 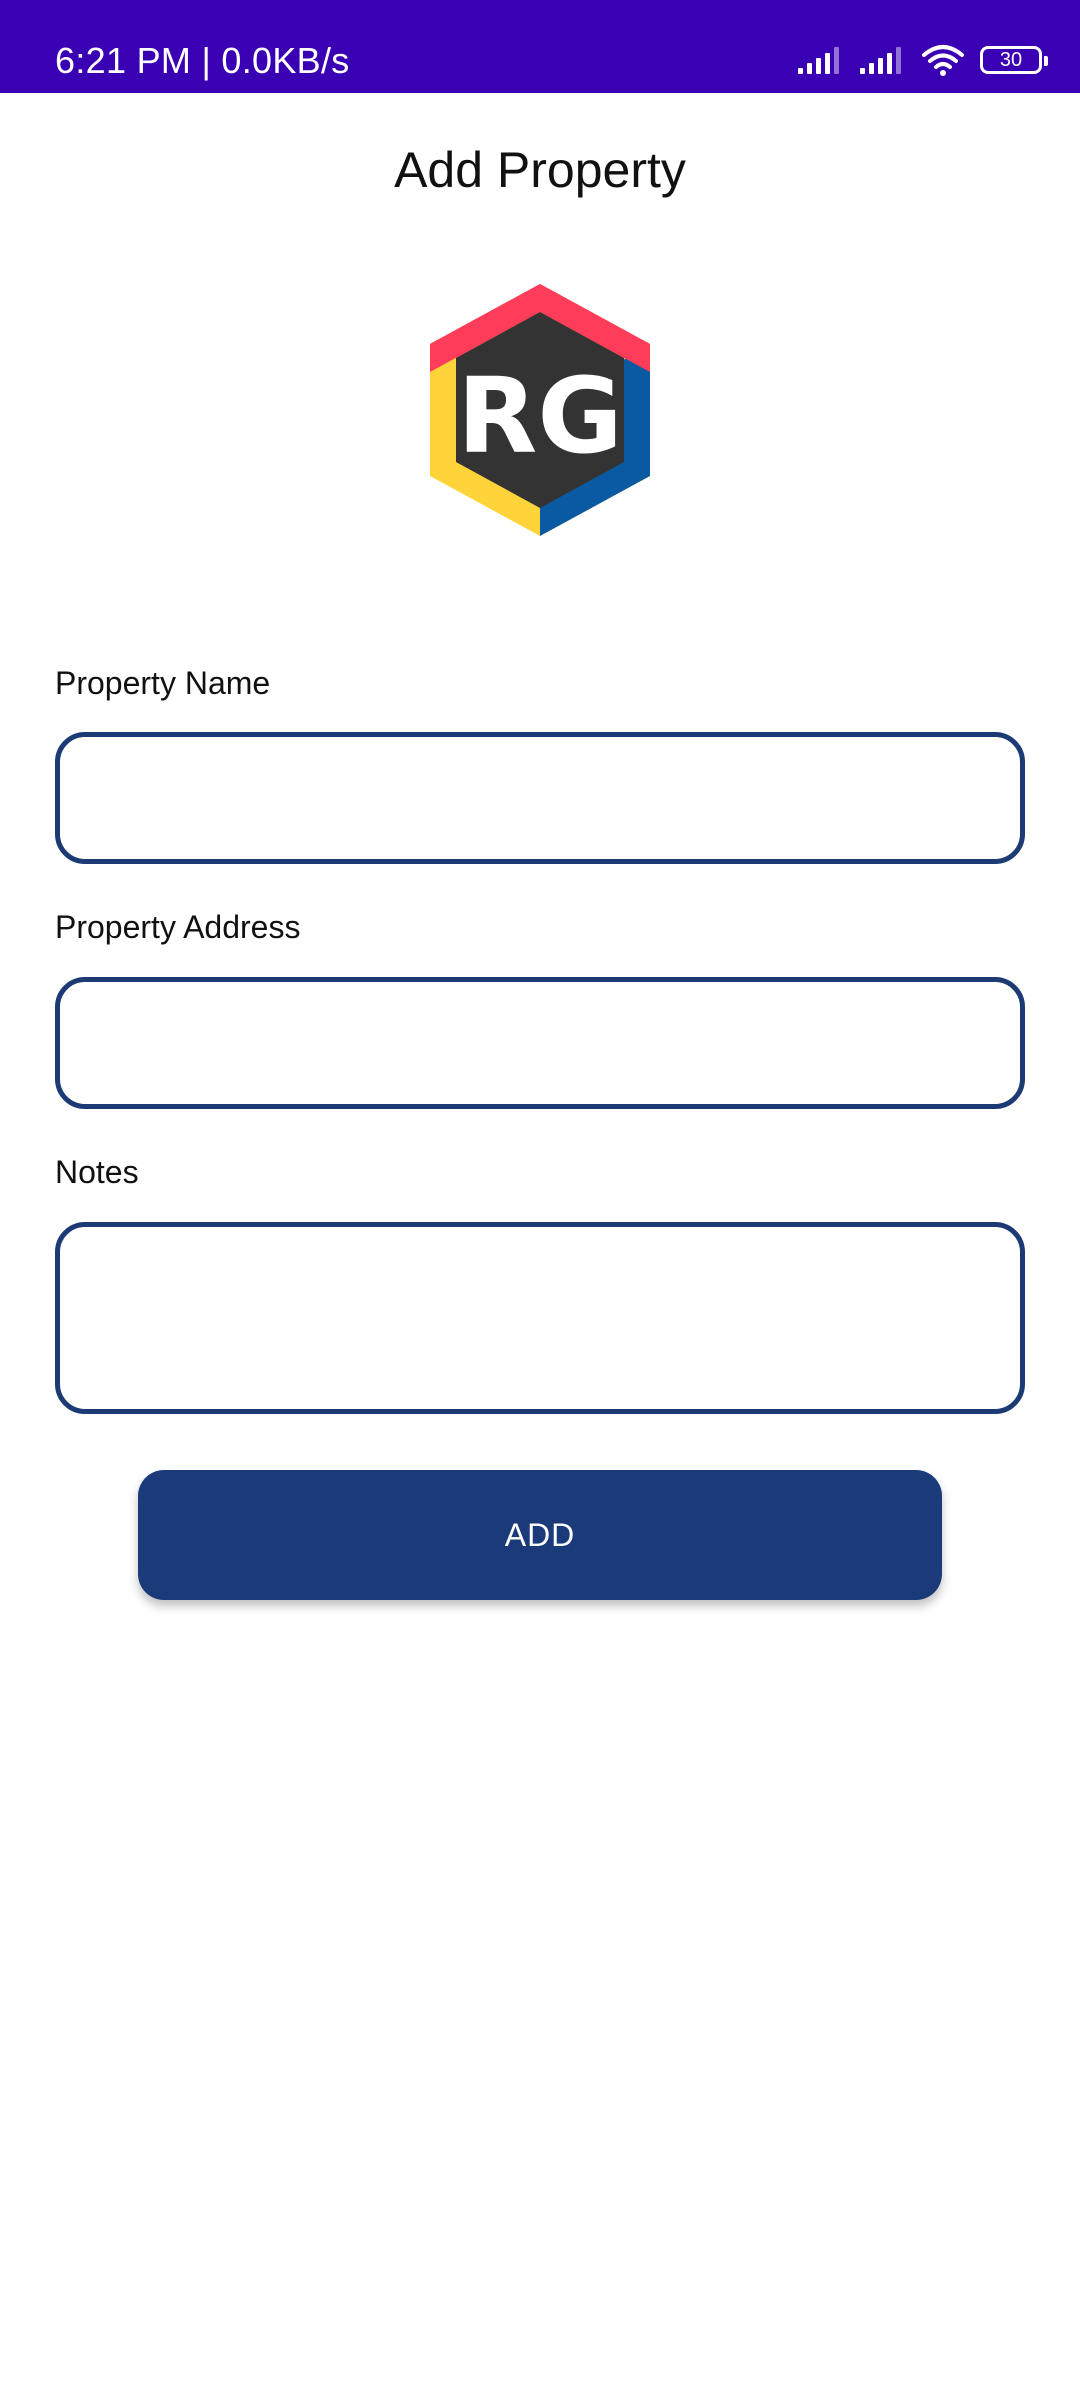 What do you see at coordinates (540, 1535) in the screenshot?
I see `add-button: ADD` at bounding box center [540, 1535].